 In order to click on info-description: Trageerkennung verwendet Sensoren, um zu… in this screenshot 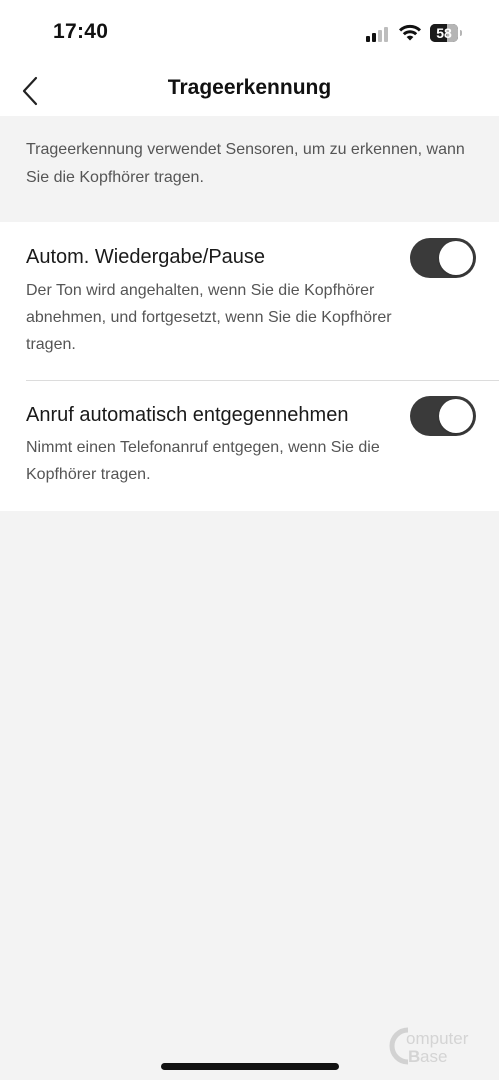, I will do `click(245, 163)`.